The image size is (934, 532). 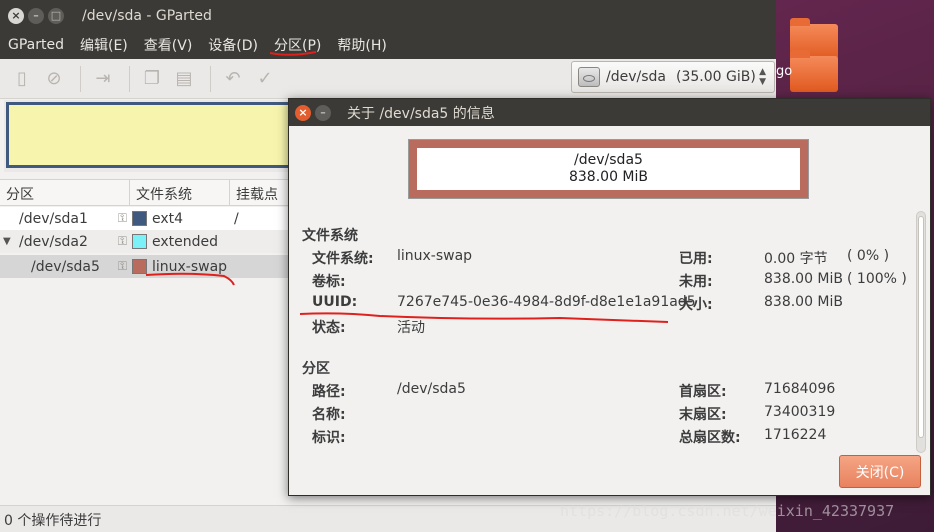 I want to click on total-sectors-value: 1716224, so click(x=795, y=435).